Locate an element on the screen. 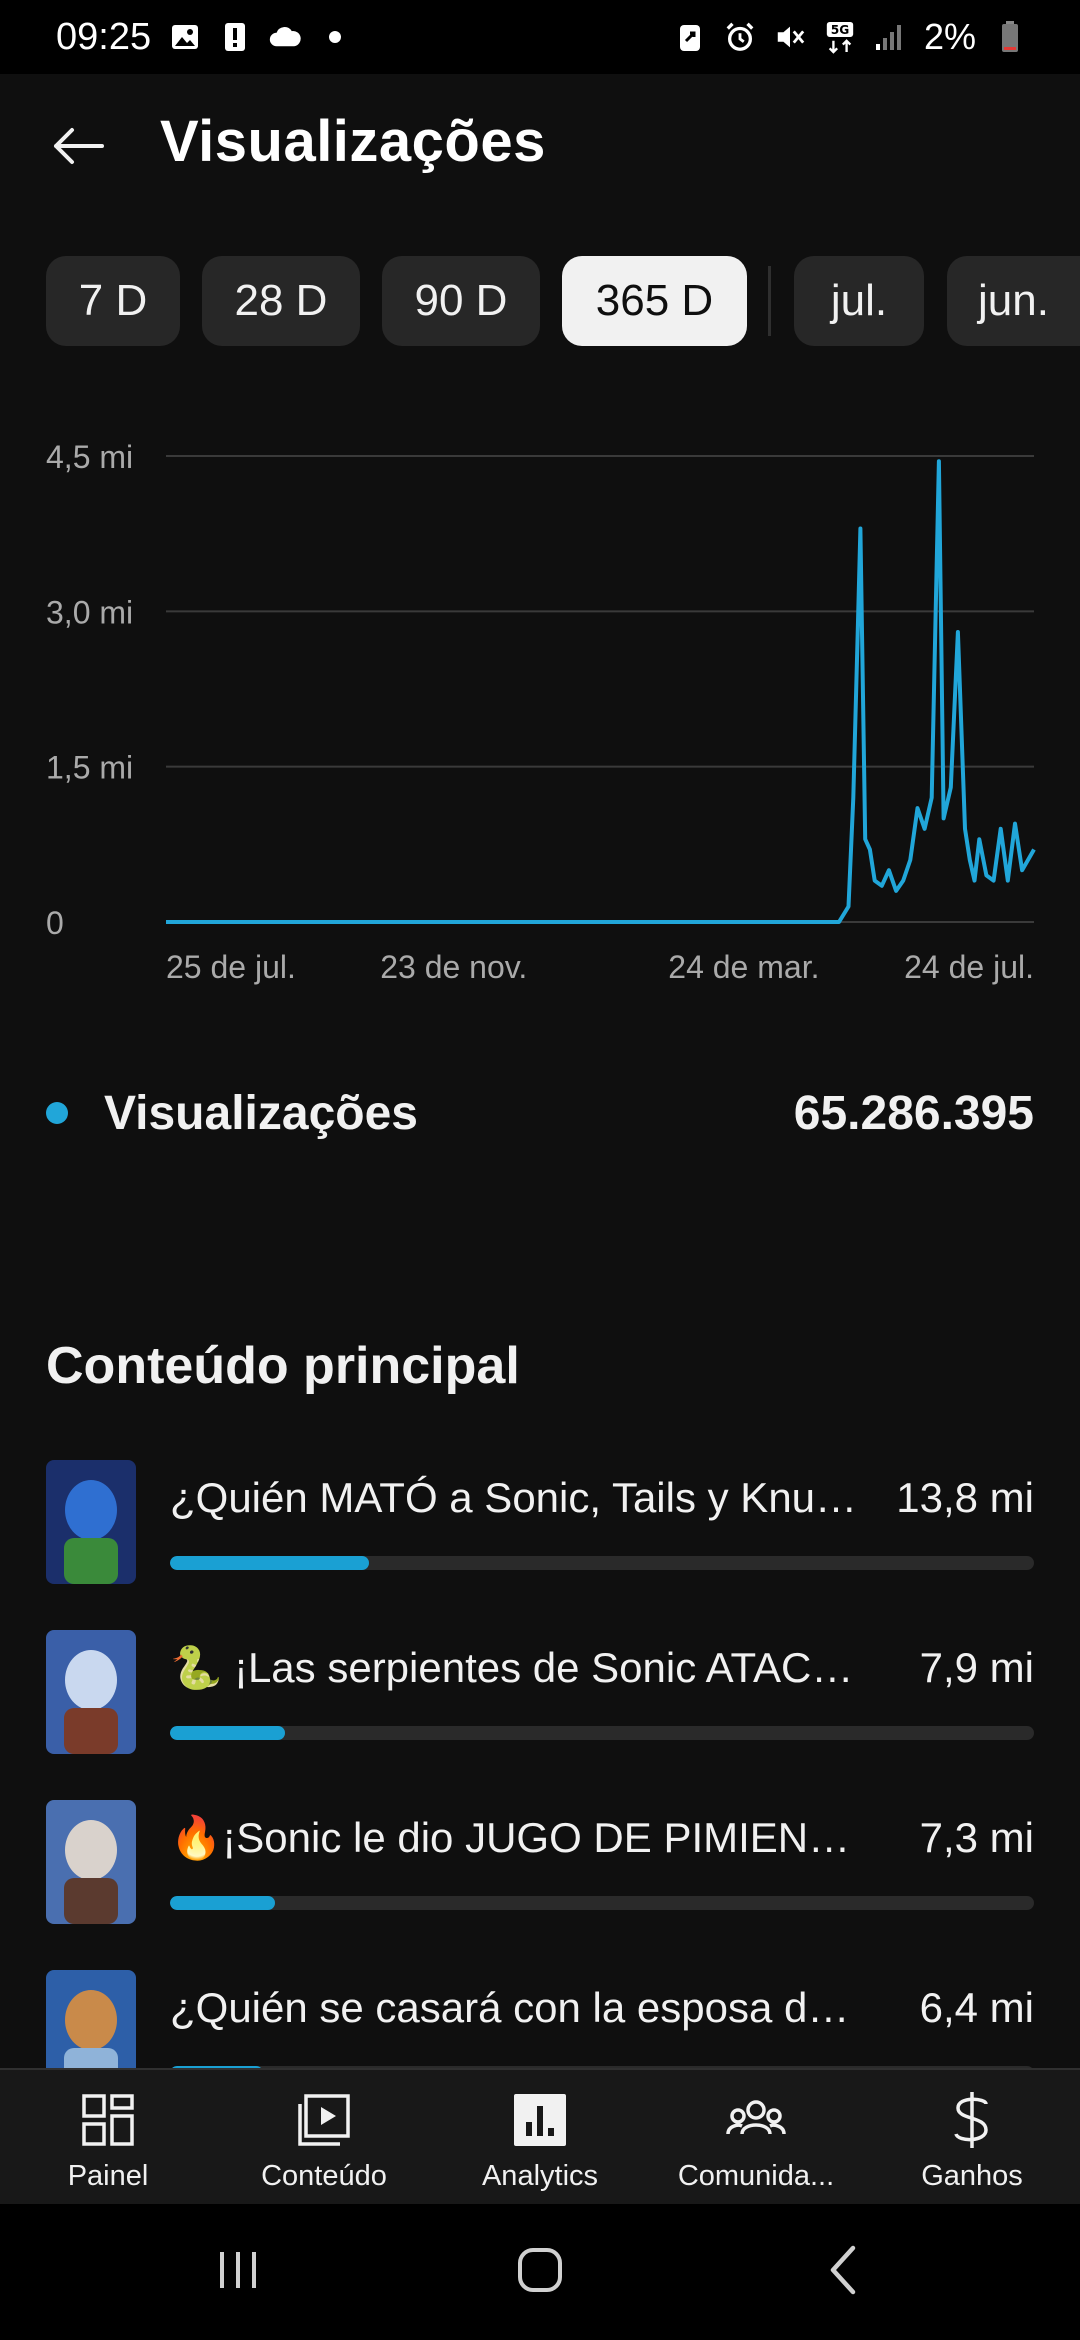 This screenshot has height=2340, width=1080. status-time: 09:25 is located at coordinates (104, 36).